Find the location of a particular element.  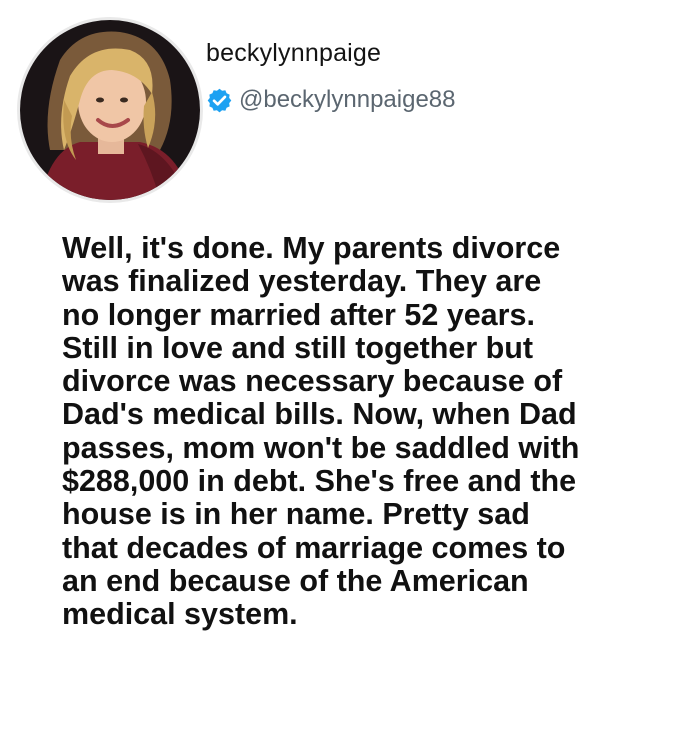

avatar-photo is located at coordinates (110, 110).